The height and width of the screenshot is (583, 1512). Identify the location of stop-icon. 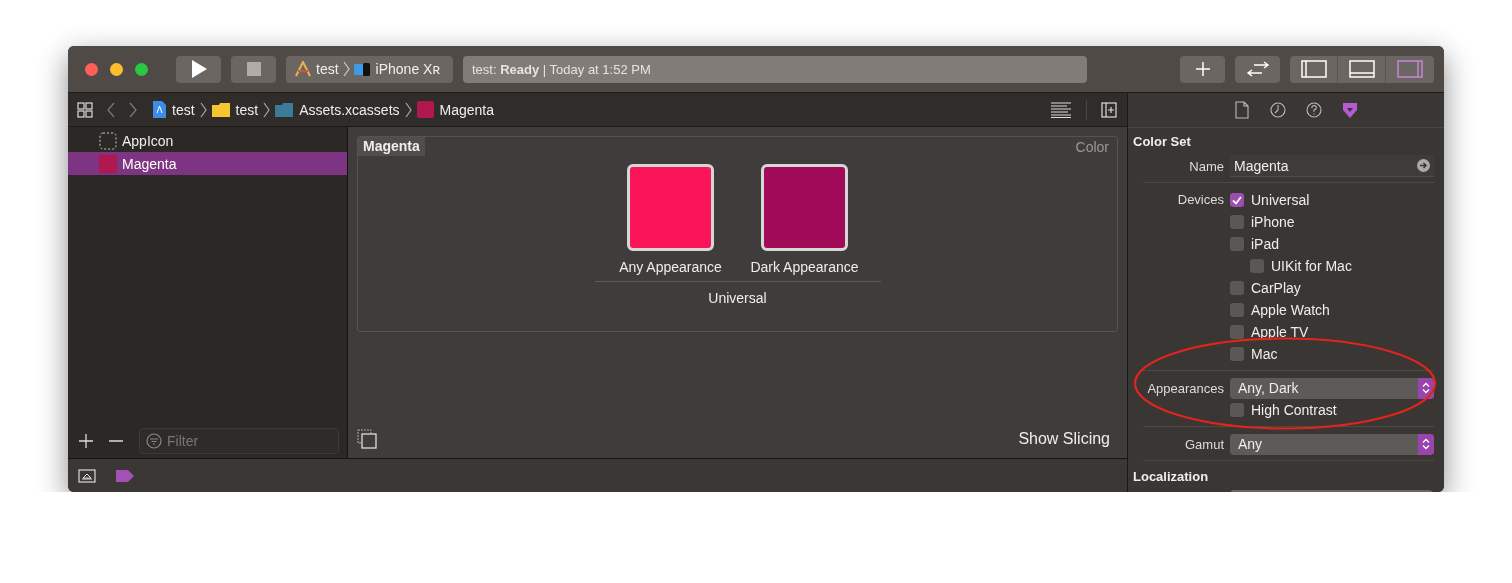
(253, 69).